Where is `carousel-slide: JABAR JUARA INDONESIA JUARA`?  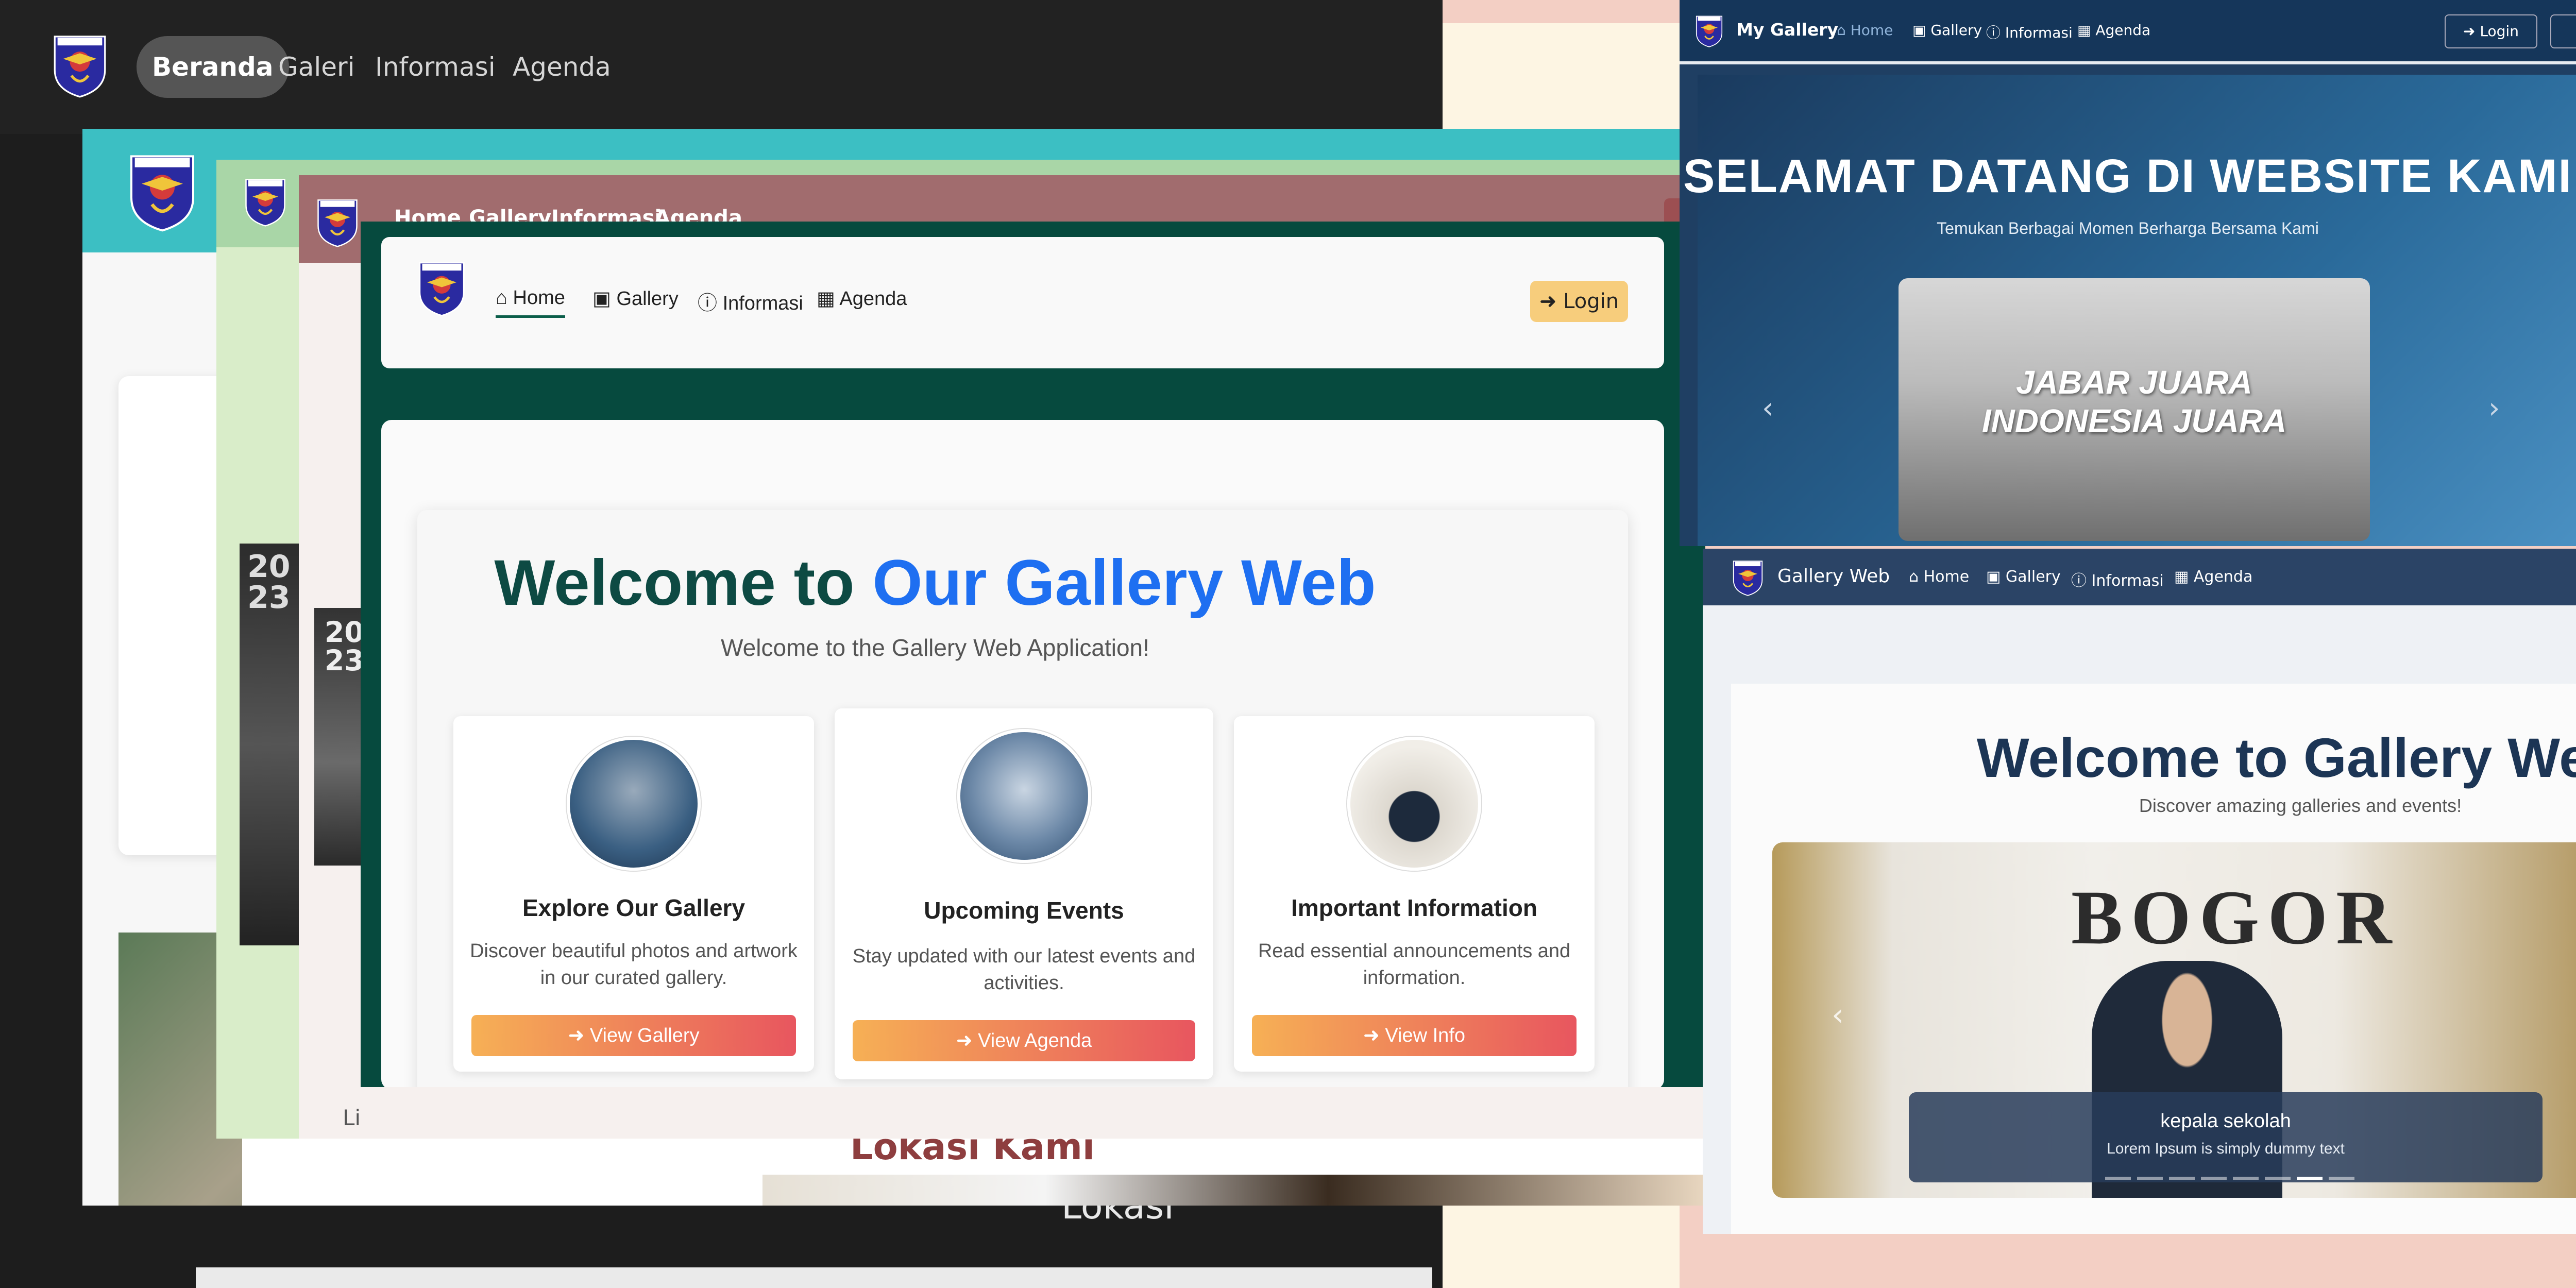 carousel-slide: JABAR JUARA INDONESIA JUARA is located at coordinates (2134, 409).